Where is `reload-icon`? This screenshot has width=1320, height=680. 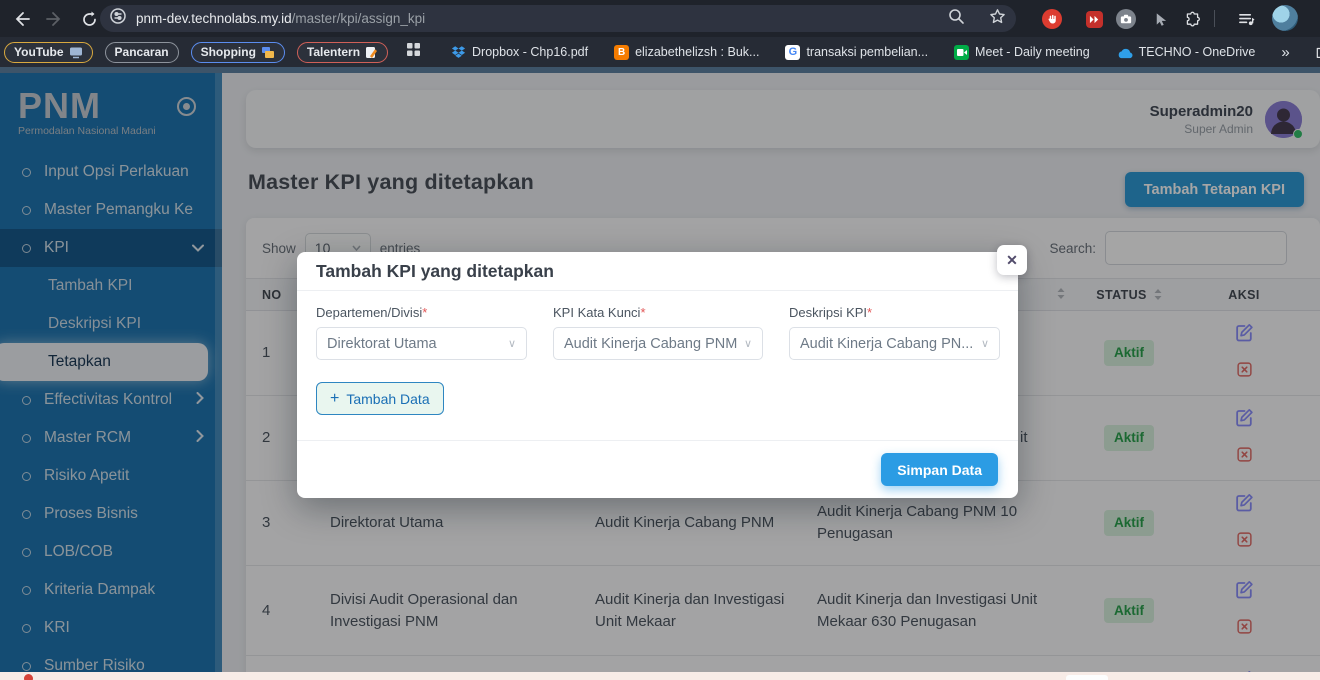
reload-icon is located at coordinates (89, 19).